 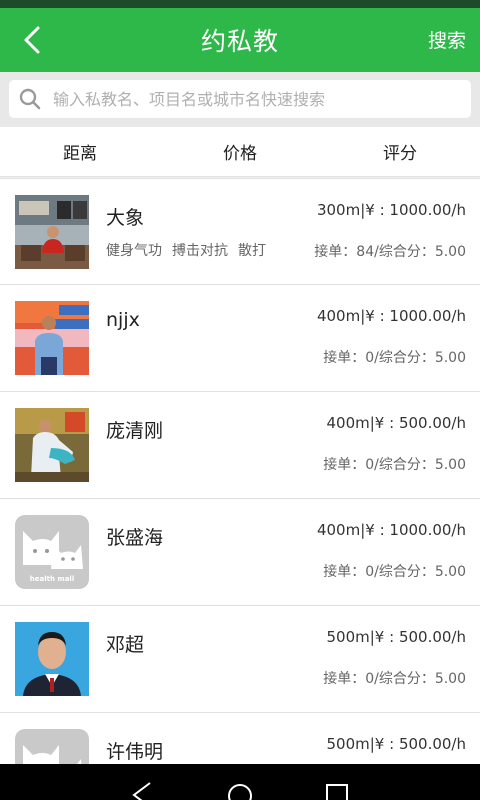 I want to click on recents-square-icon, so click(x=336, y=792).